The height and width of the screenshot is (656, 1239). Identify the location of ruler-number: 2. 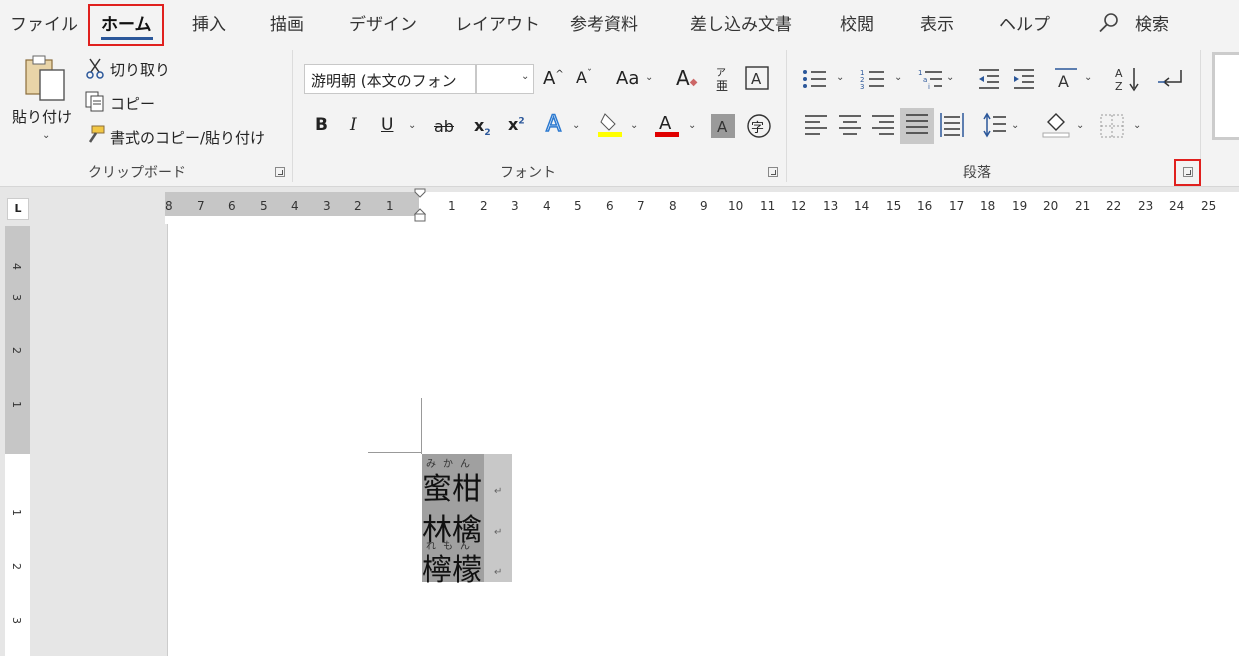
(484, 206).